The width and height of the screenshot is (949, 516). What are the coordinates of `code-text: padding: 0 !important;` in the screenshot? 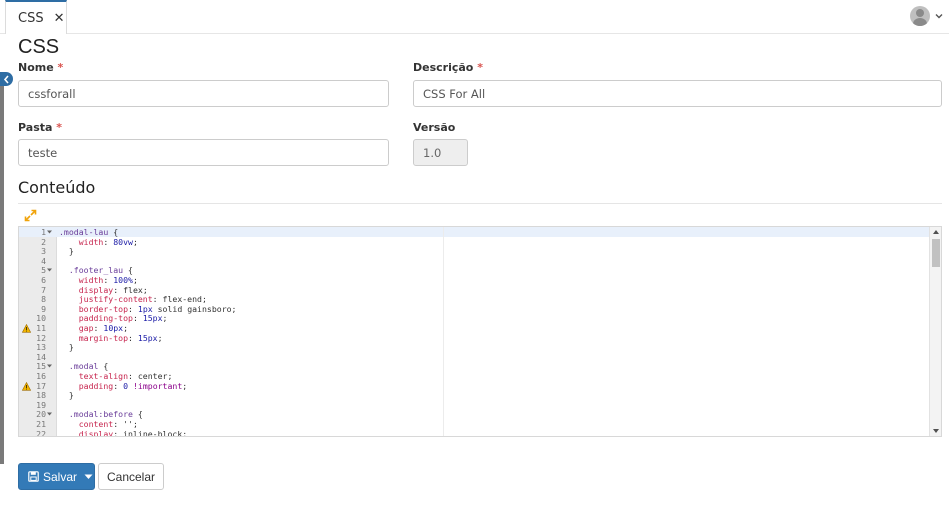 It's located at (133, 385).